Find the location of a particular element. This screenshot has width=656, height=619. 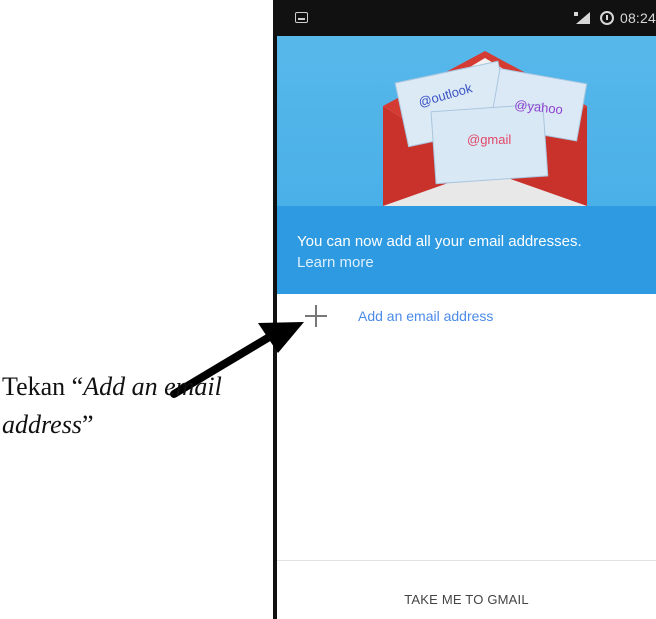

take-me-to-gmail-button: TAKE ME TO GMAIL is located at coordinates (466, 599).